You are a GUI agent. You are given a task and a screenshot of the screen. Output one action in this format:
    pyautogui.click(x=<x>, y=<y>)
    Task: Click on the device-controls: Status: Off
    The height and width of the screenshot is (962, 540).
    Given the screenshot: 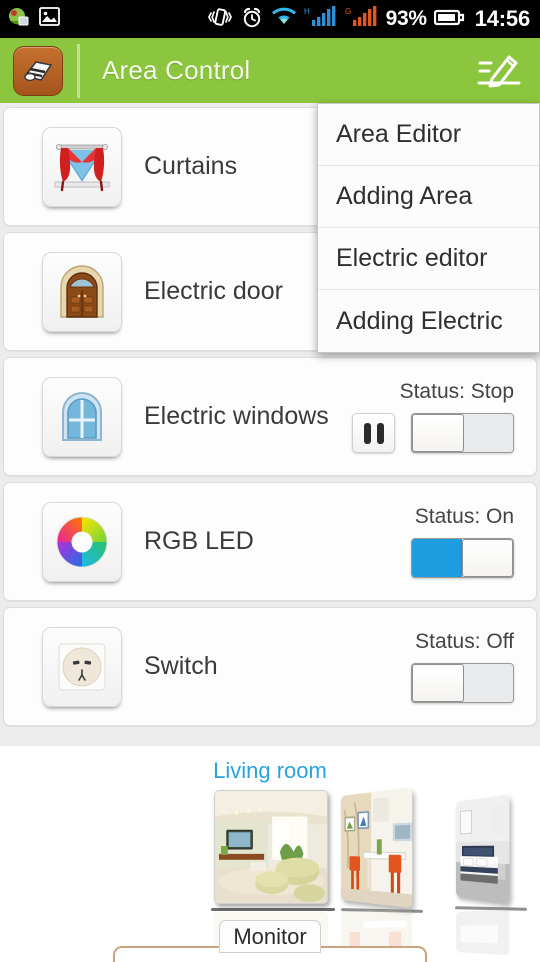 What is the action you would take?
    pyautogui.click(x=462, y=666)
    